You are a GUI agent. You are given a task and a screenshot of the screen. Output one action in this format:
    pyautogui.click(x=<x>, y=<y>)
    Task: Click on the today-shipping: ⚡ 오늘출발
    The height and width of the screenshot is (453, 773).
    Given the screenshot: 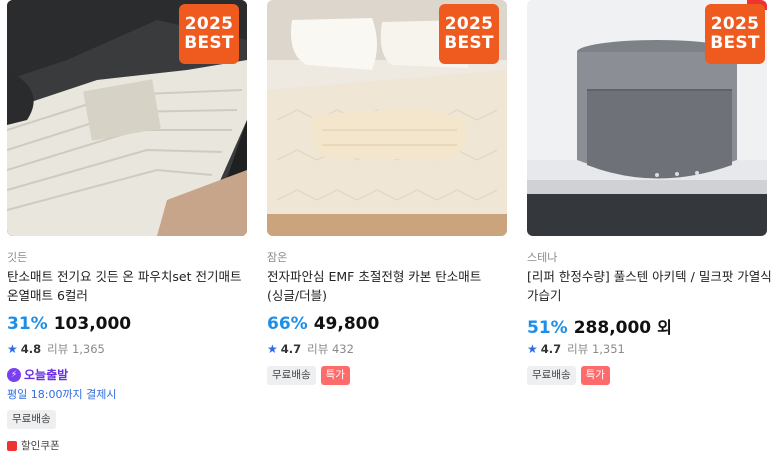 What is the action you would take?
    pyautogui.click(x=127, y=374)
    